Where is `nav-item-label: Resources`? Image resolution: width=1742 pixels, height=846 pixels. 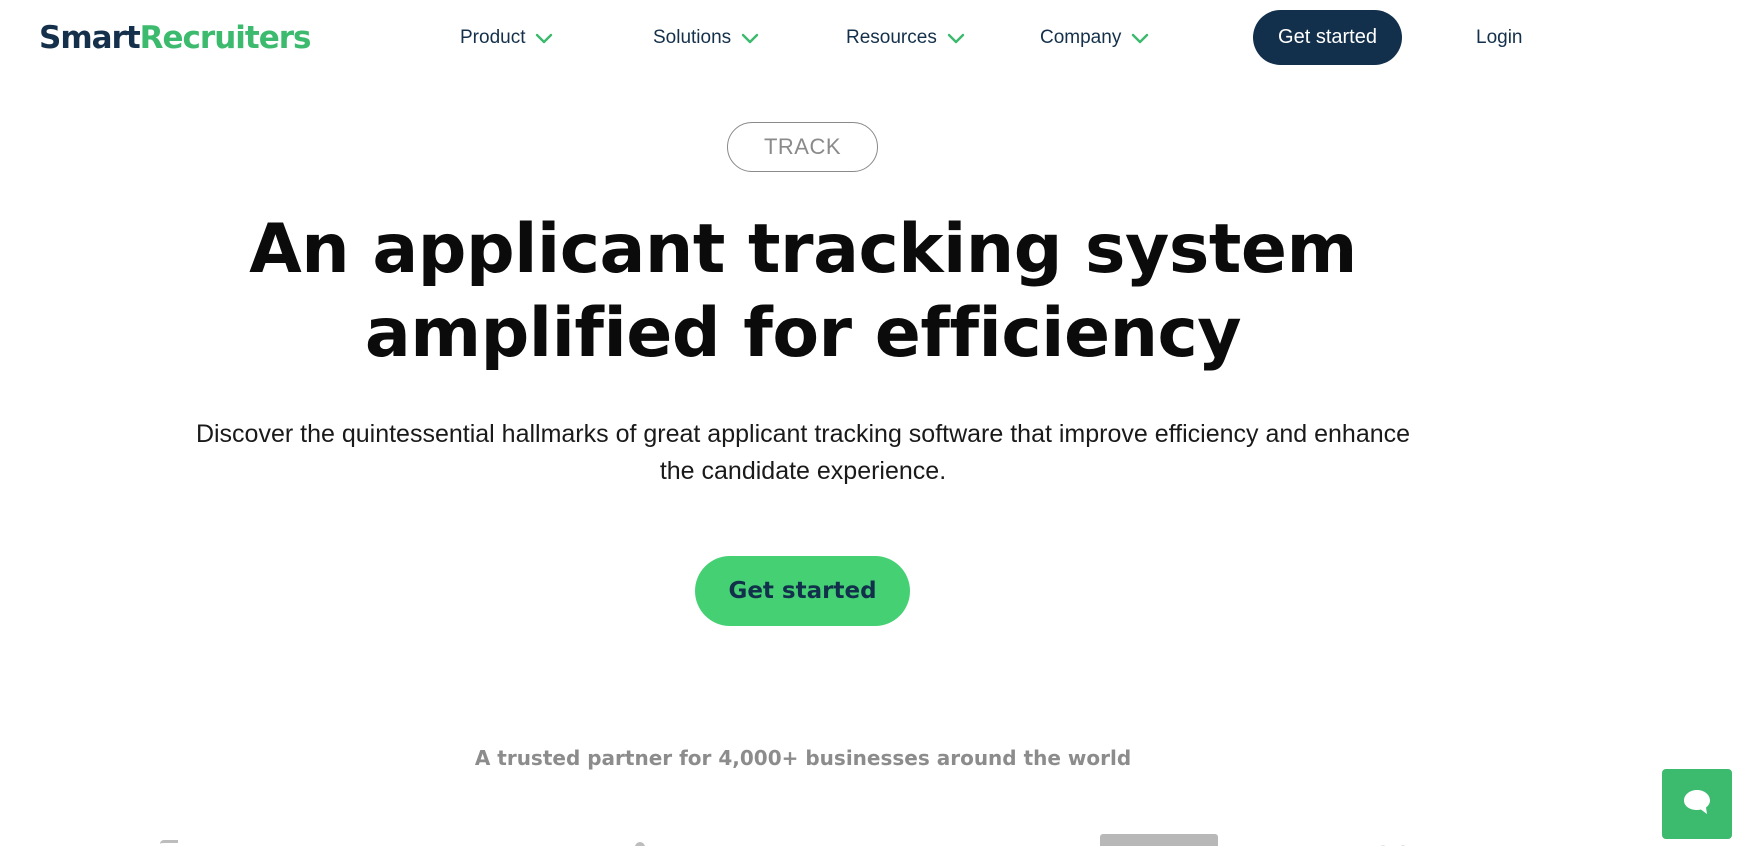 nav-item-label: Resources is located at coordinates (891, 37).